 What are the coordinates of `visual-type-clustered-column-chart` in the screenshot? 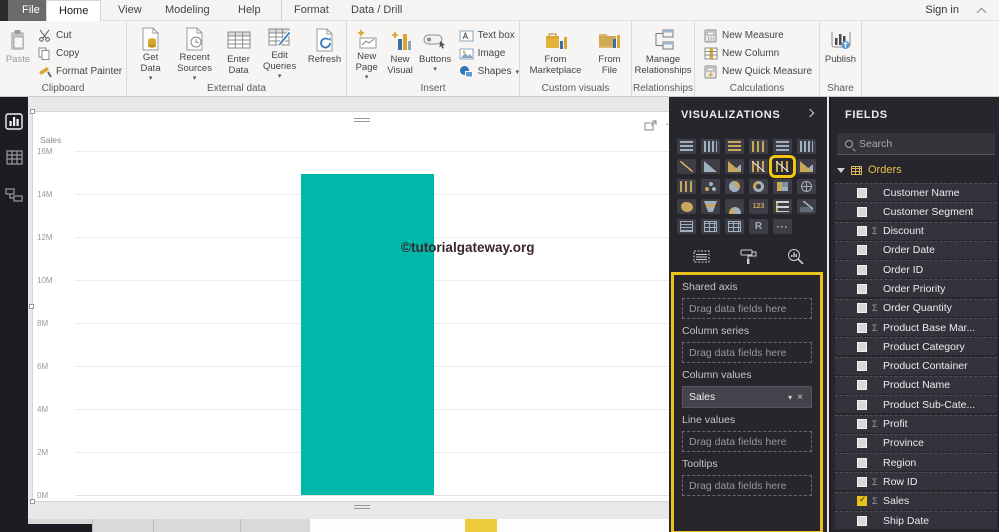 It's located at (758, 146).